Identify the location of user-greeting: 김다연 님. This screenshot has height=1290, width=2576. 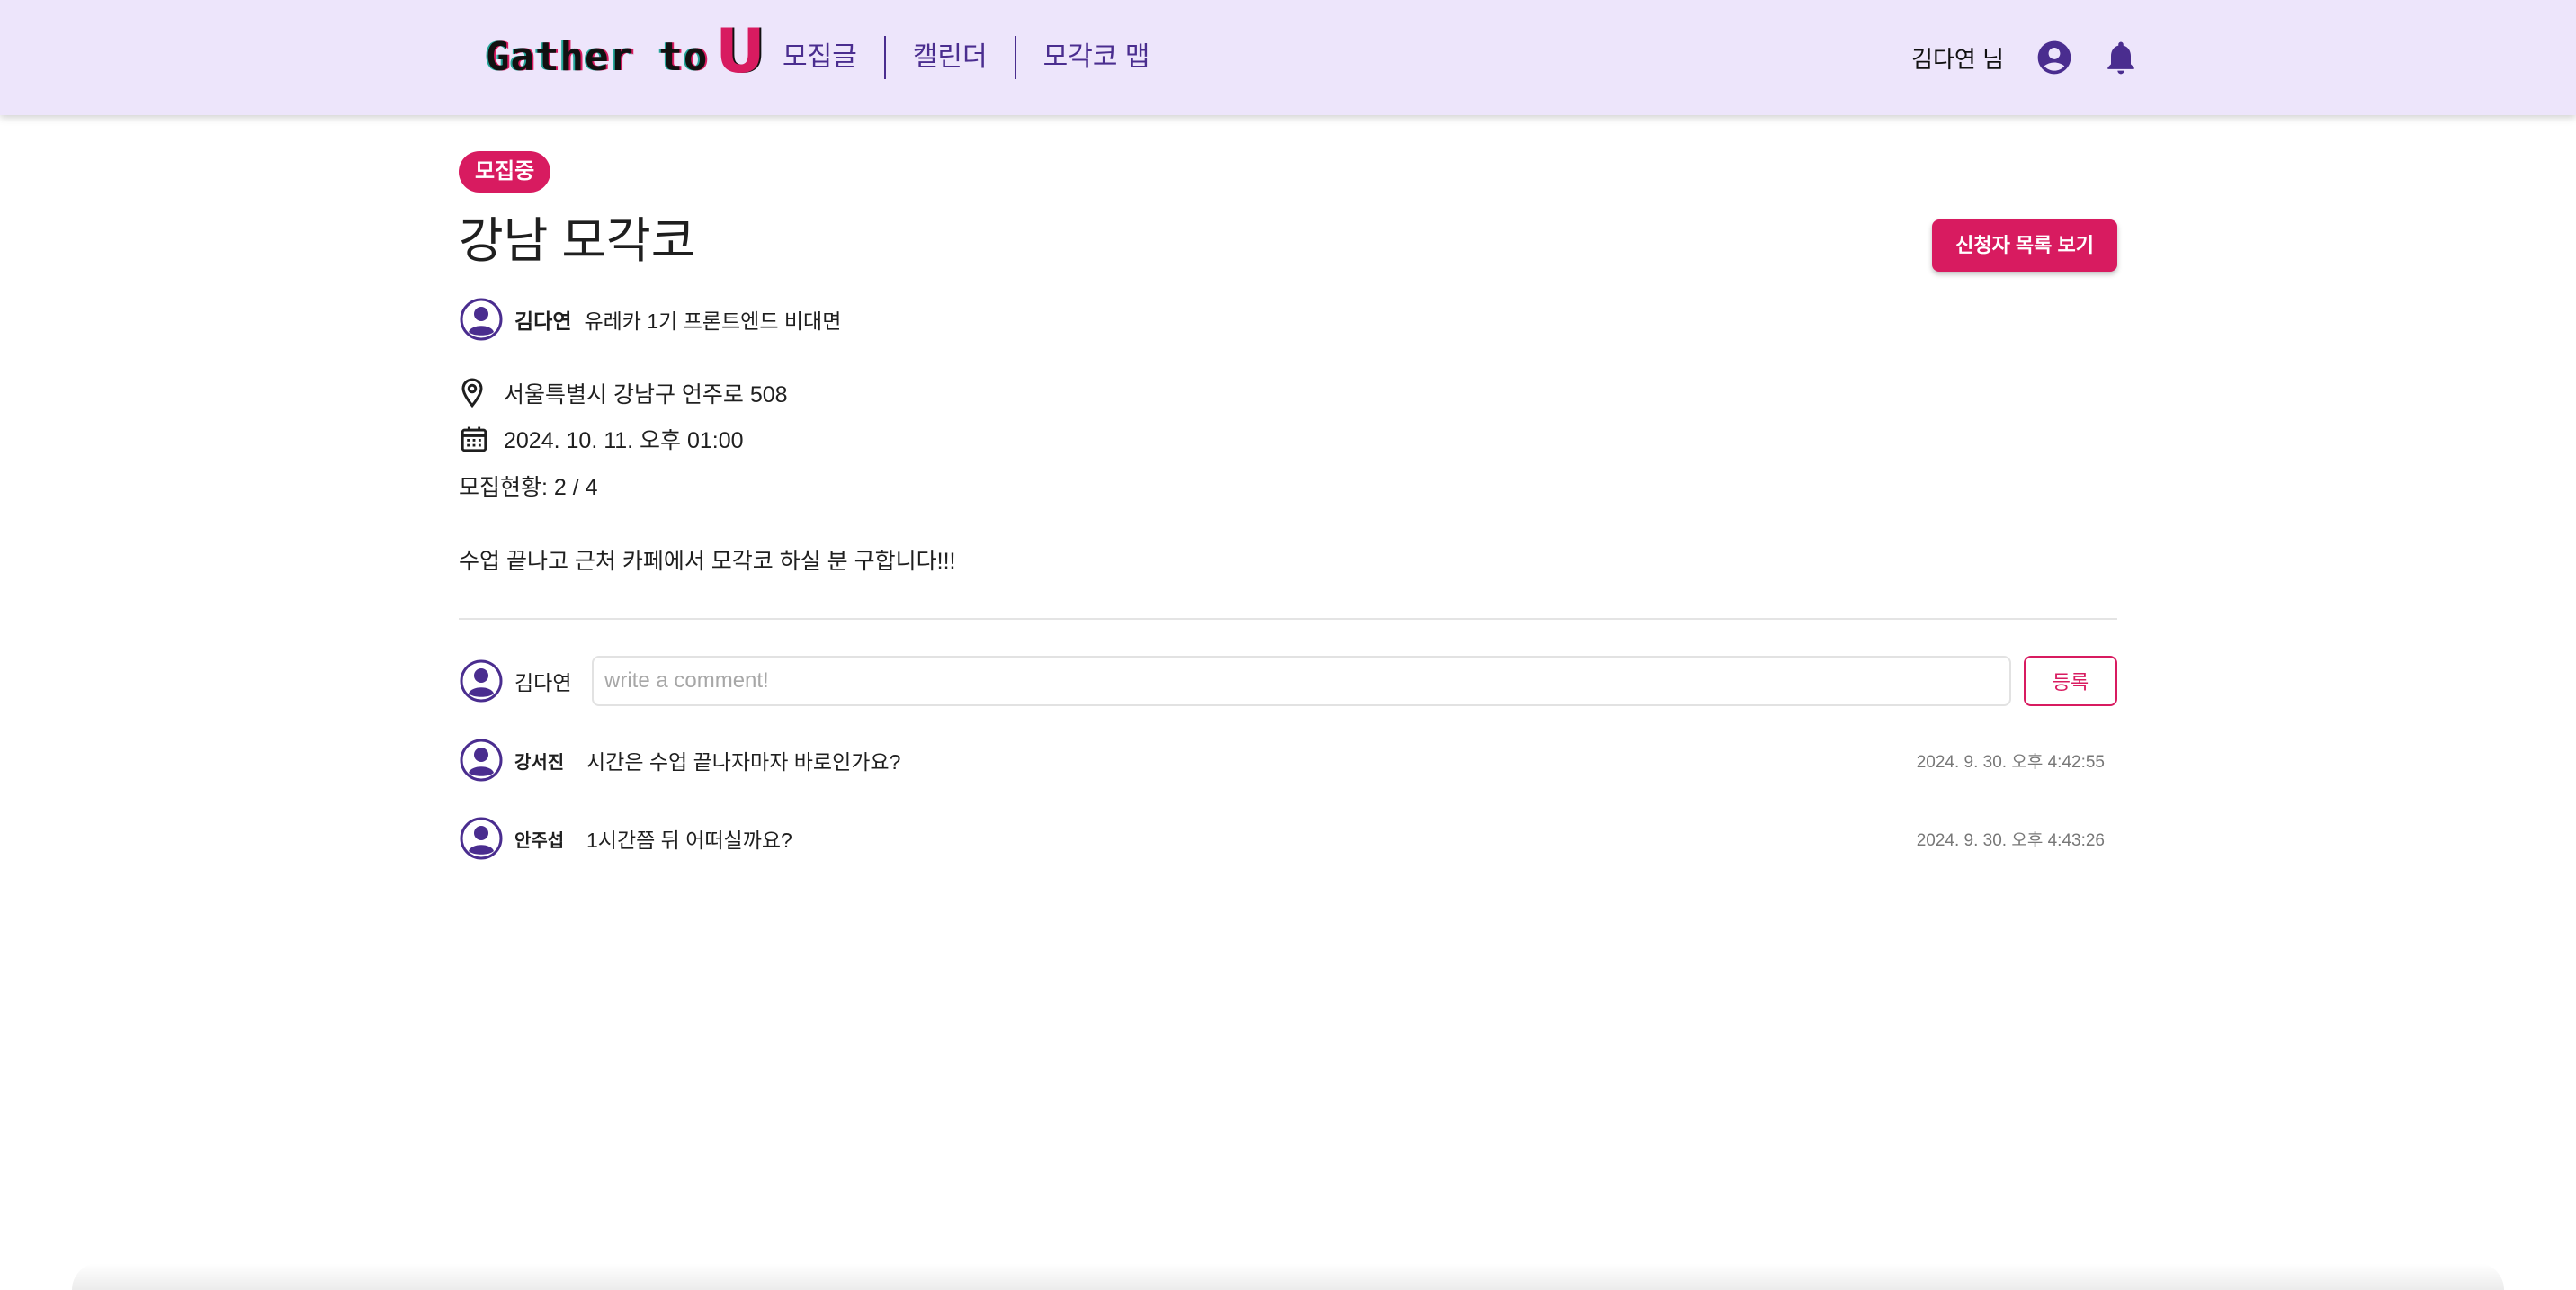
(1957, 59).